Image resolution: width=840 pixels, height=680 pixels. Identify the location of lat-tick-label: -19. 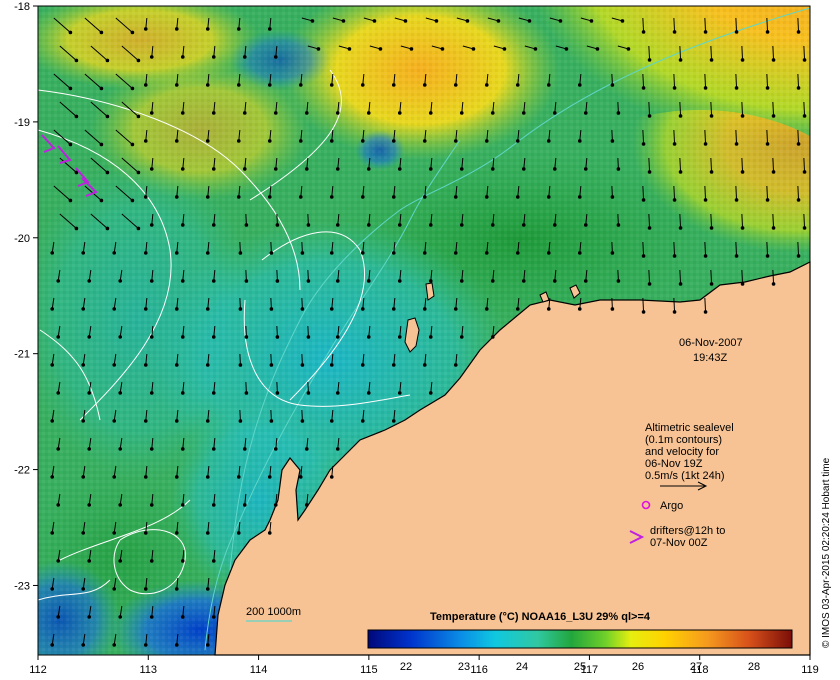
(22, 123).